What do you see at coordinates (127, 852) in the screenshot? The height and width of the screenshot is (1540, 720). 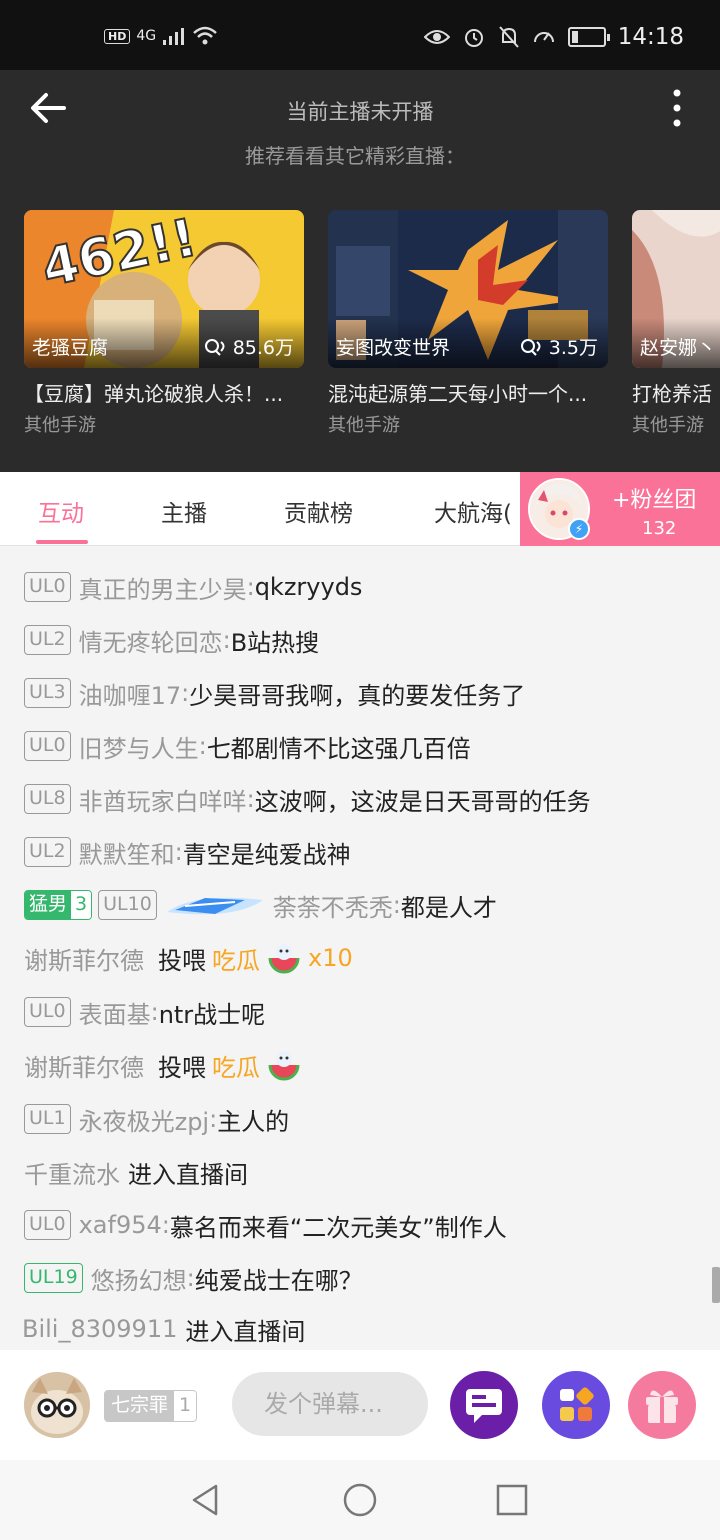 I see `chat-username: 默默笙和` at bounding box center [127, 852].